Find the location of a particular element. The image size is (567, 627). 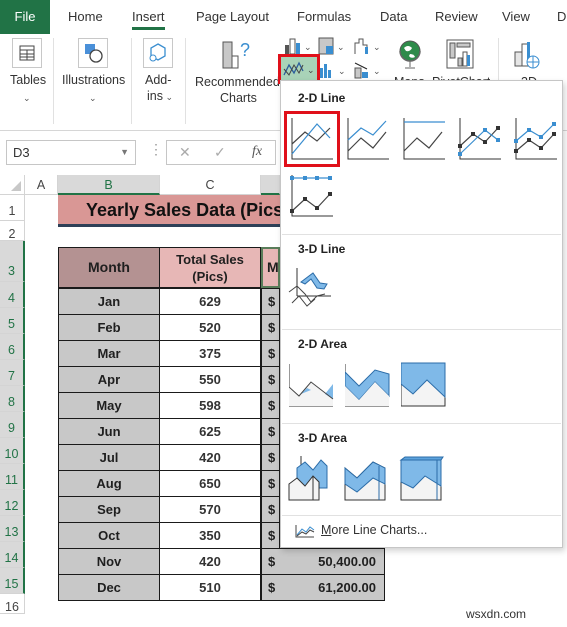

cancel-icon: ✕ is located at coordinates (185, 152).